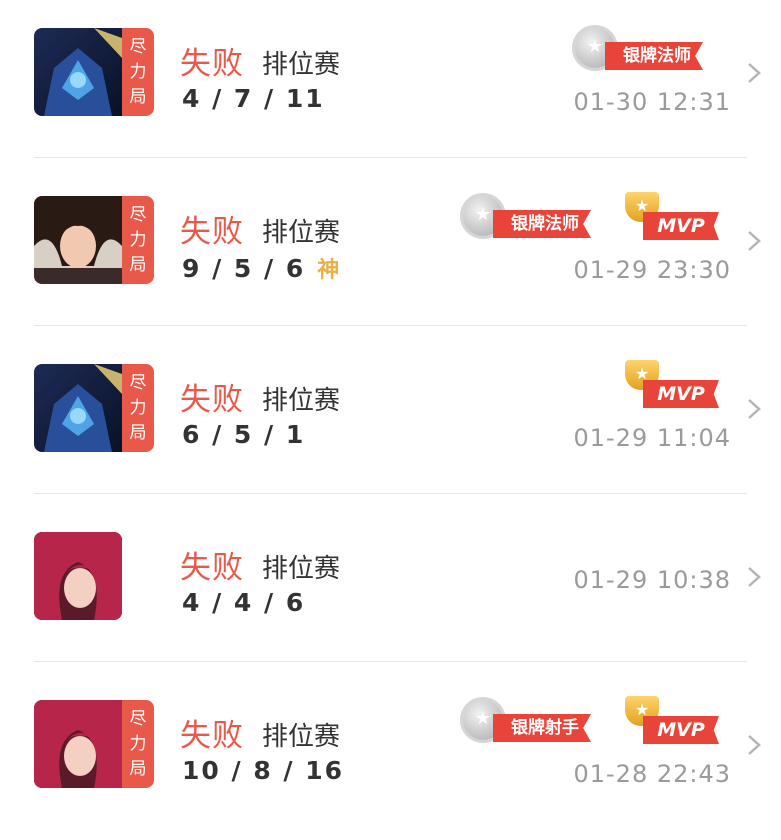 The height and width of the screenshot is (840, 781). I want to click on kda: 4 / 4 / 6, so click(244, 602).